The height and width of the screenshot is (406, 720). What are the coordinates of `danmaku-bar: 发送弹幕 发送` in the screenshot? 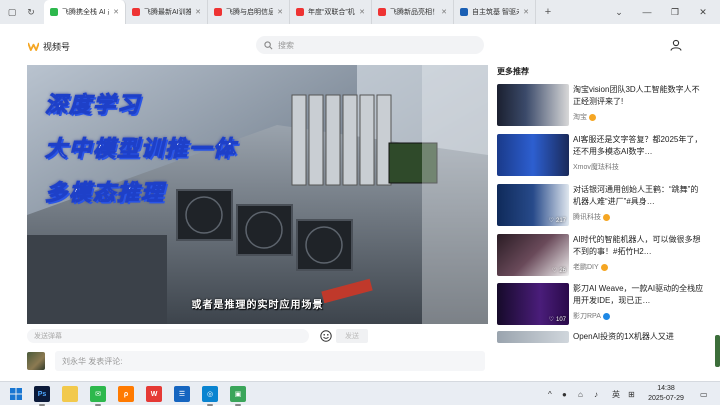 It's located at (257, 336).